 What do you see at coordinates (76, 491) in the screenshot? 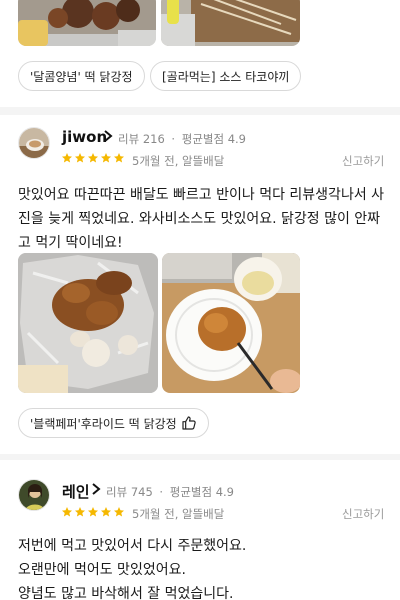
I see `reviewer-name: 레인` at bounding box center [76, 491].